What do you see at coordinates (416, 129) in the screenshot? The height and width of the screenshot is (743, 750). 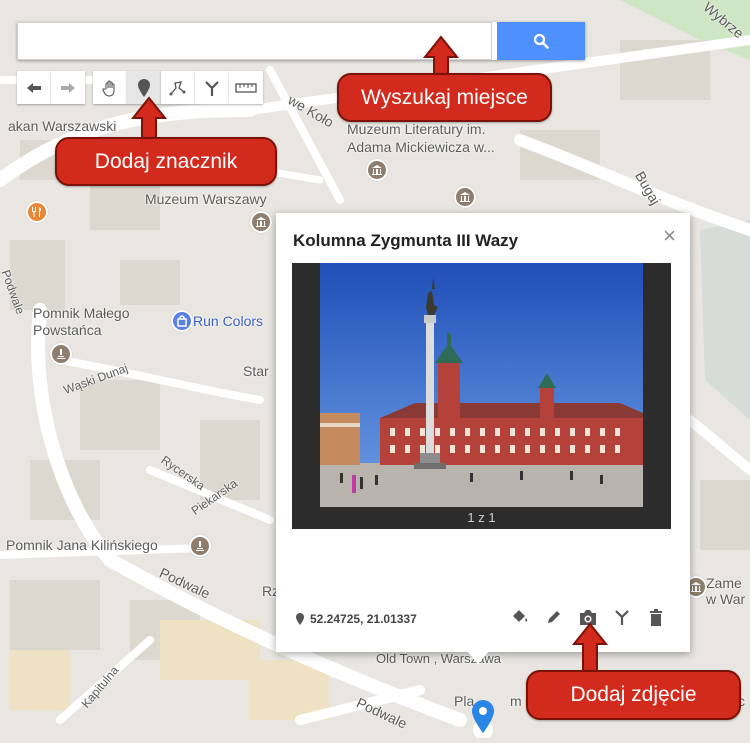 I see `map-label-muzeum-literatury: Muzeum Literatury im.` at bounding box center [416, 129].